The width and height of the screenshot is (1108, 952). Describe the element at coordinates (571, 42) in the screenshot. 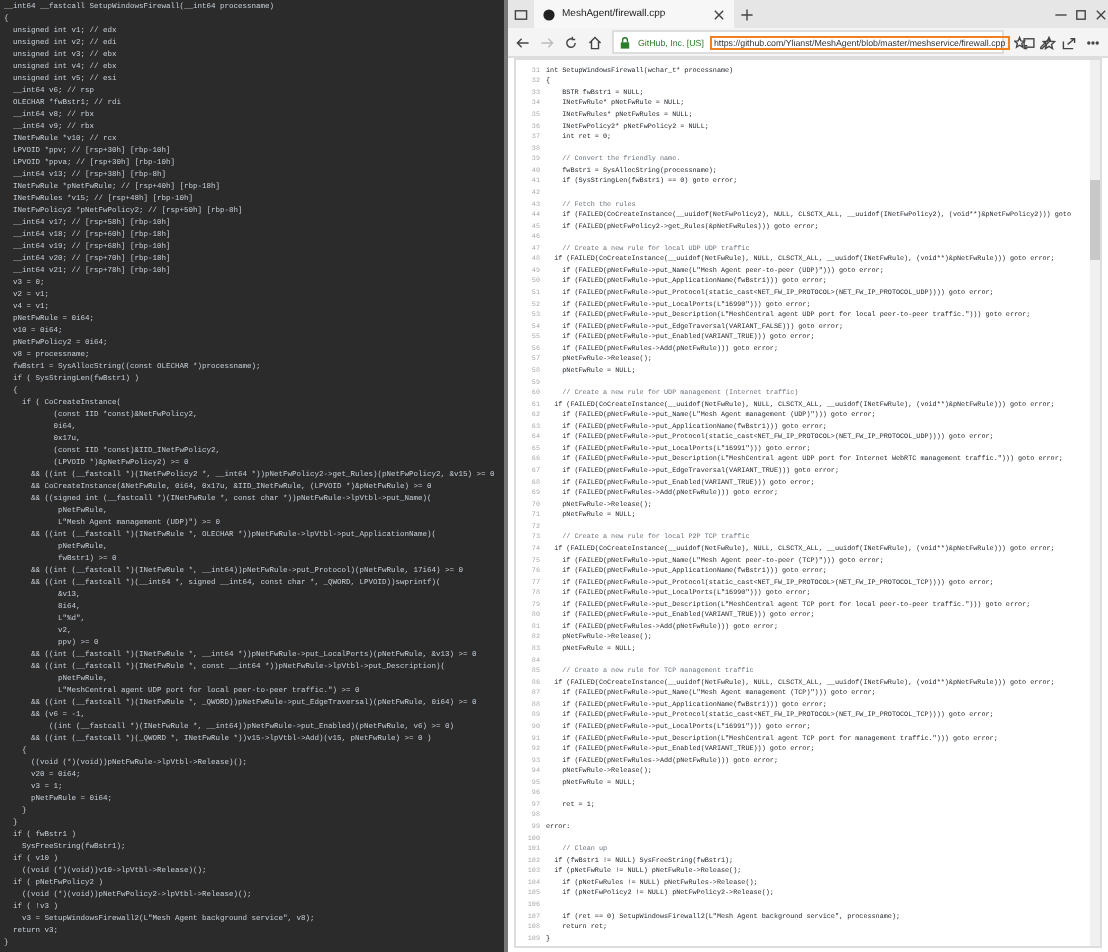

I see `refresh-icon` at that location.